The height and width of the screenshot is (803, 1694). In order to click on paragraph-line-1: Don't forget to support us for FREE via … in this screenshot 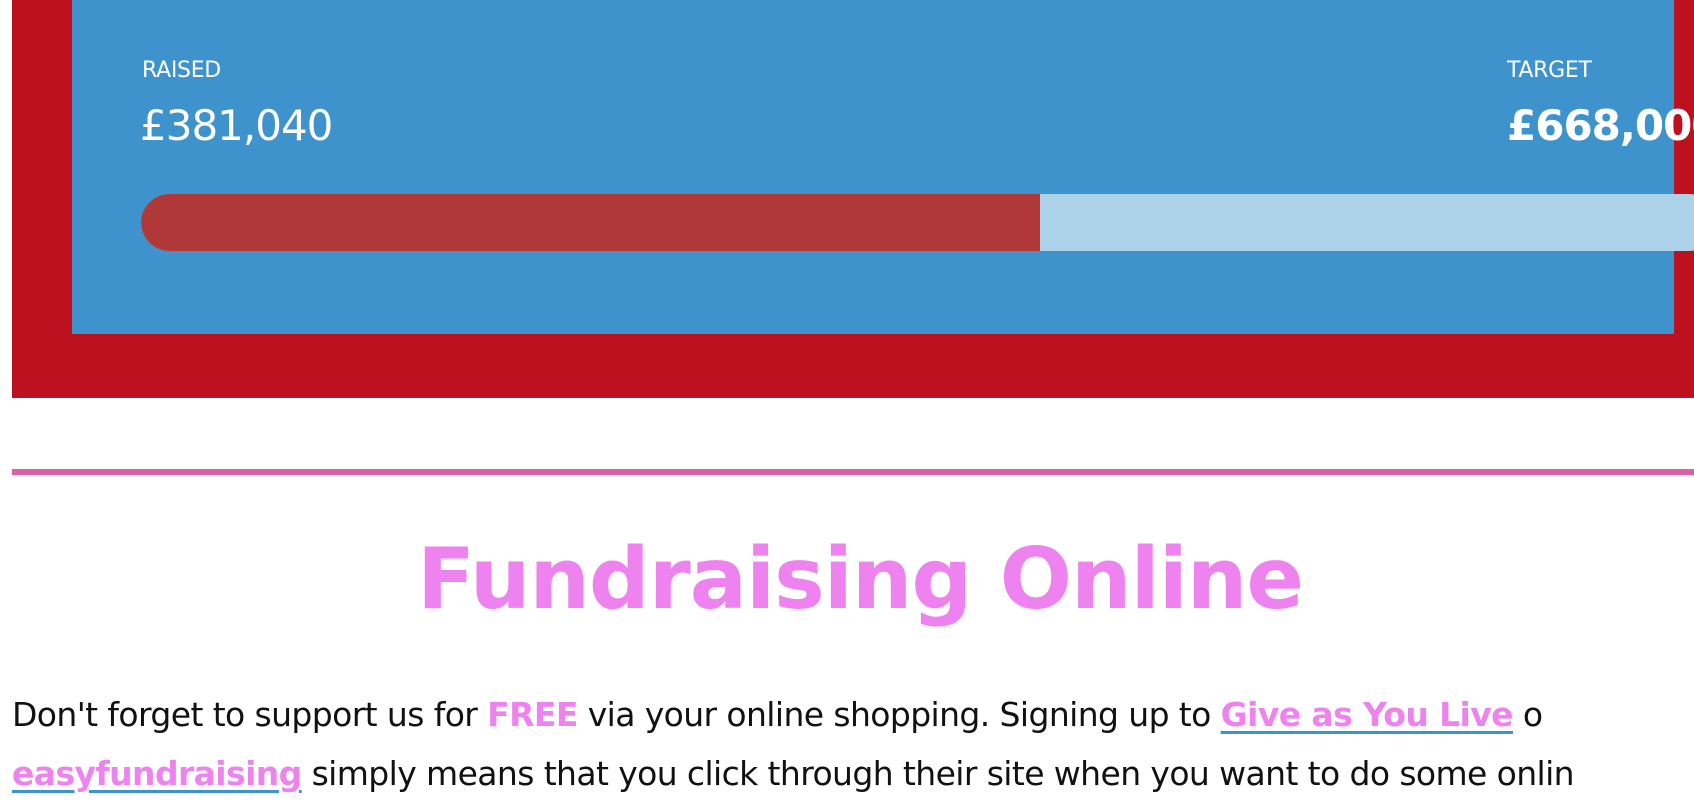, I will do `click(853, 714)`.